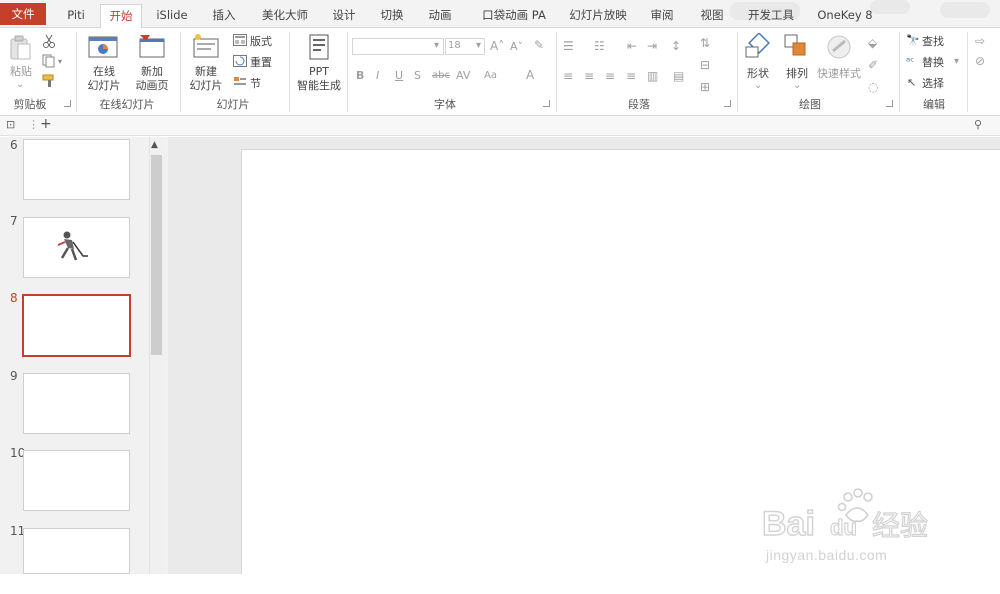 The image size is (1000, 594). What do you see at coordinates (344, 16) in the screenshot?
I see `tab-design: 设计` at bounding box center [344, 16].